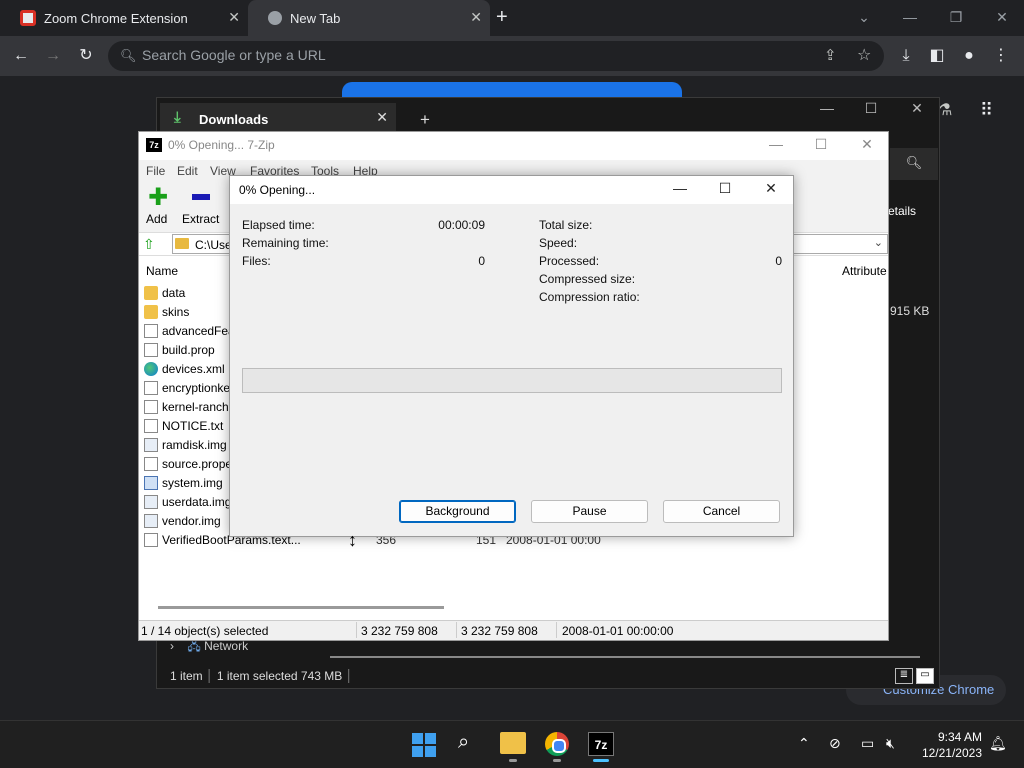 This screenshot has height=768, width=1024. I want to click on chevron-down-icon: ⌄, so click(878, 242).